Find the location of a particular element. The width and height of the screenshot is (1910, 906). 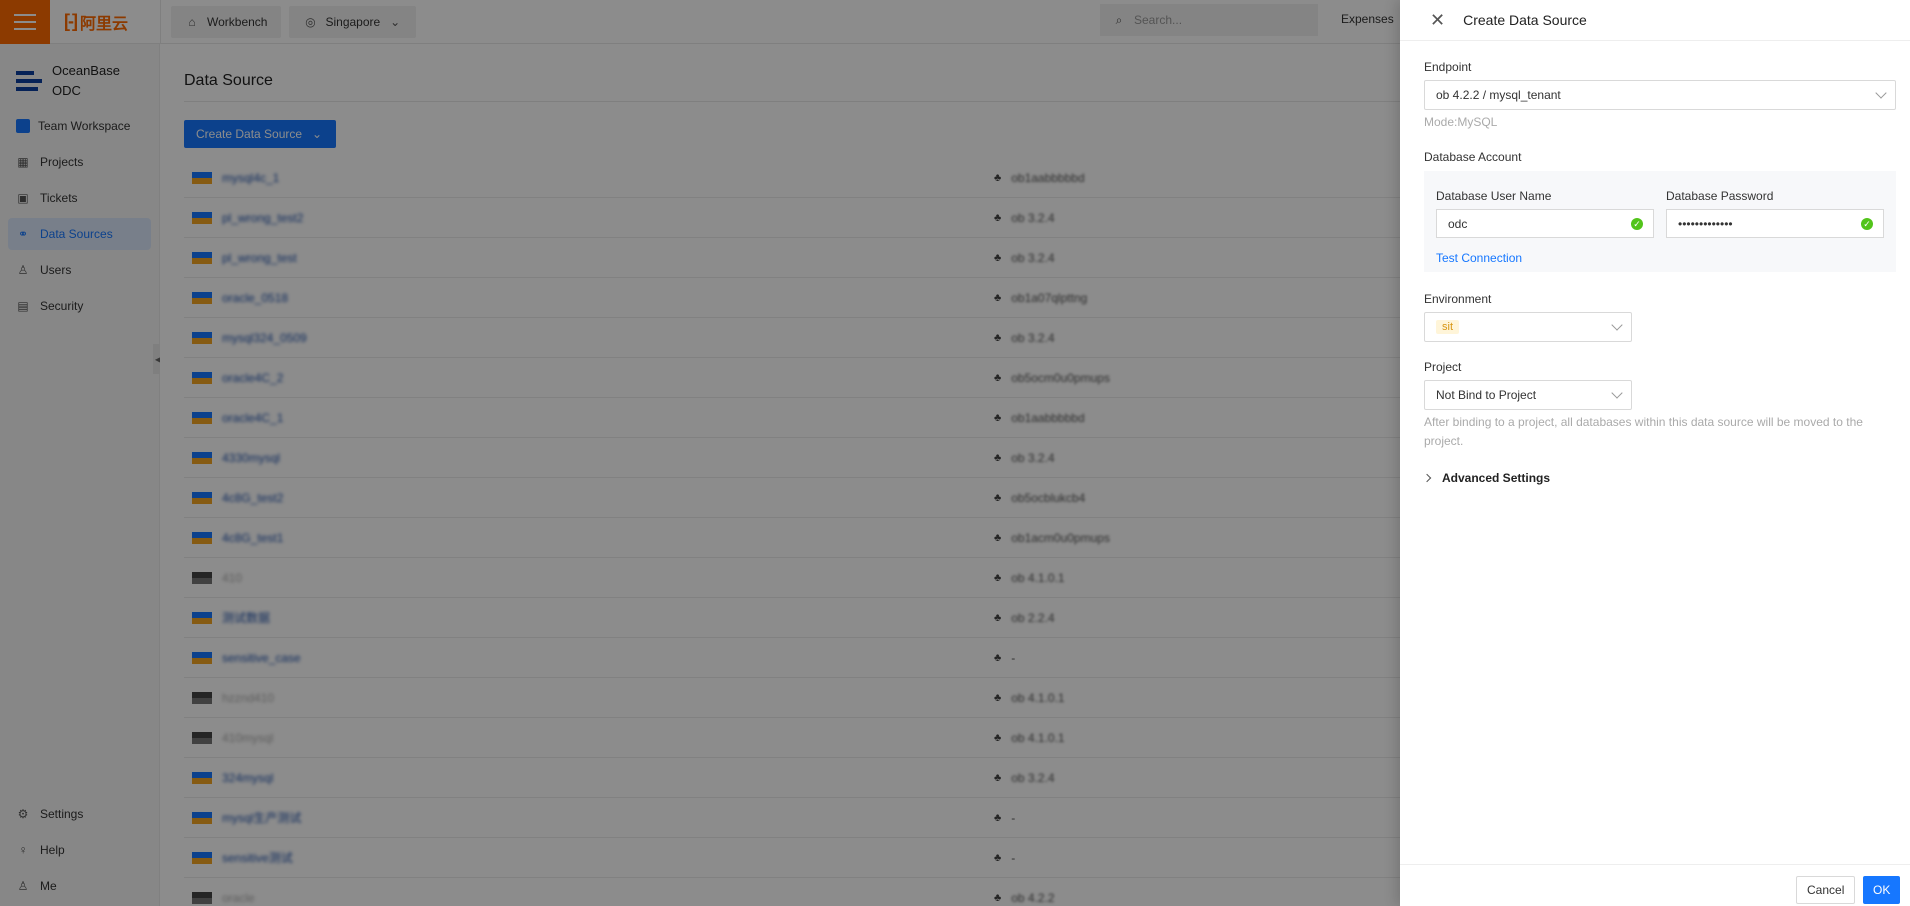

endpoint-select: ob 4.2.2 / mysql_tenant is located at coordinates (1660, 95).